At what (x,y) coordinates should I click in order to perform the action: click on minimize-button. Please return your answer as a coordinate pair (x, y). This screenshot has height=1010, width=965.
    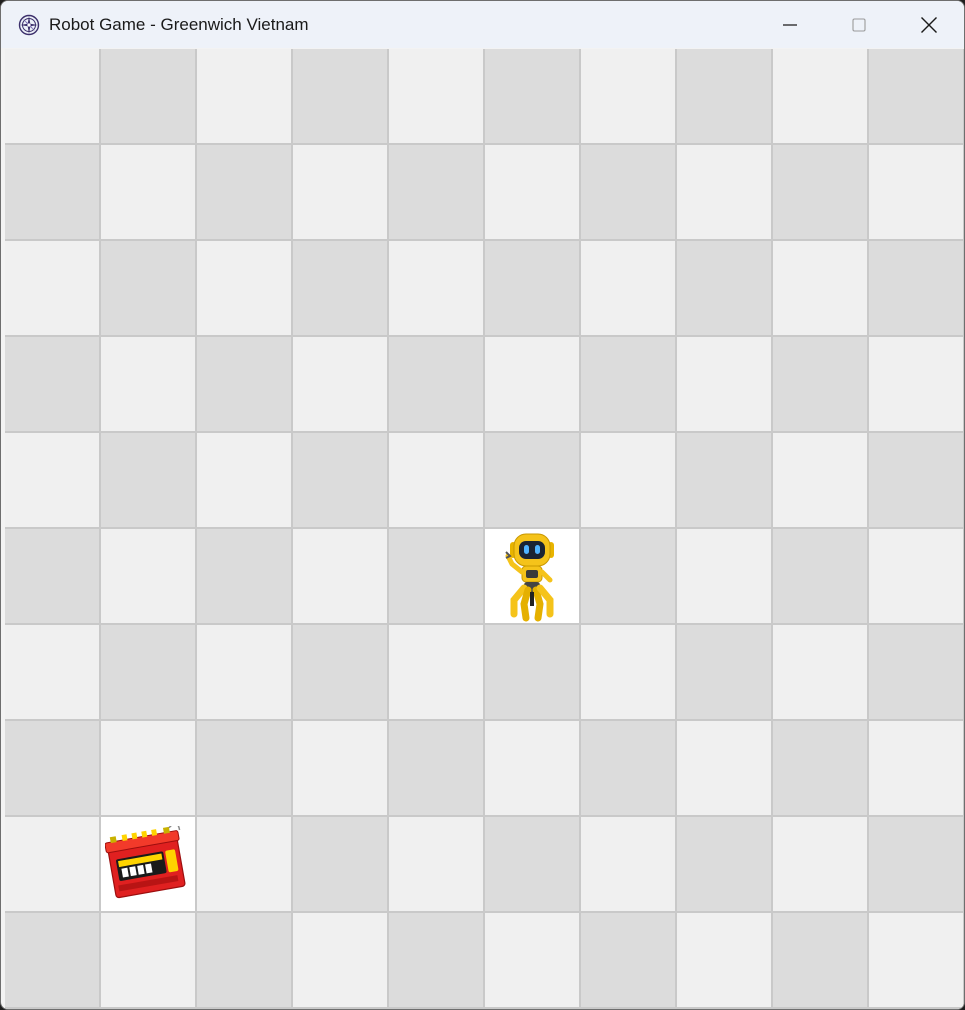
    Looking at the image, I should click on (790, 24).